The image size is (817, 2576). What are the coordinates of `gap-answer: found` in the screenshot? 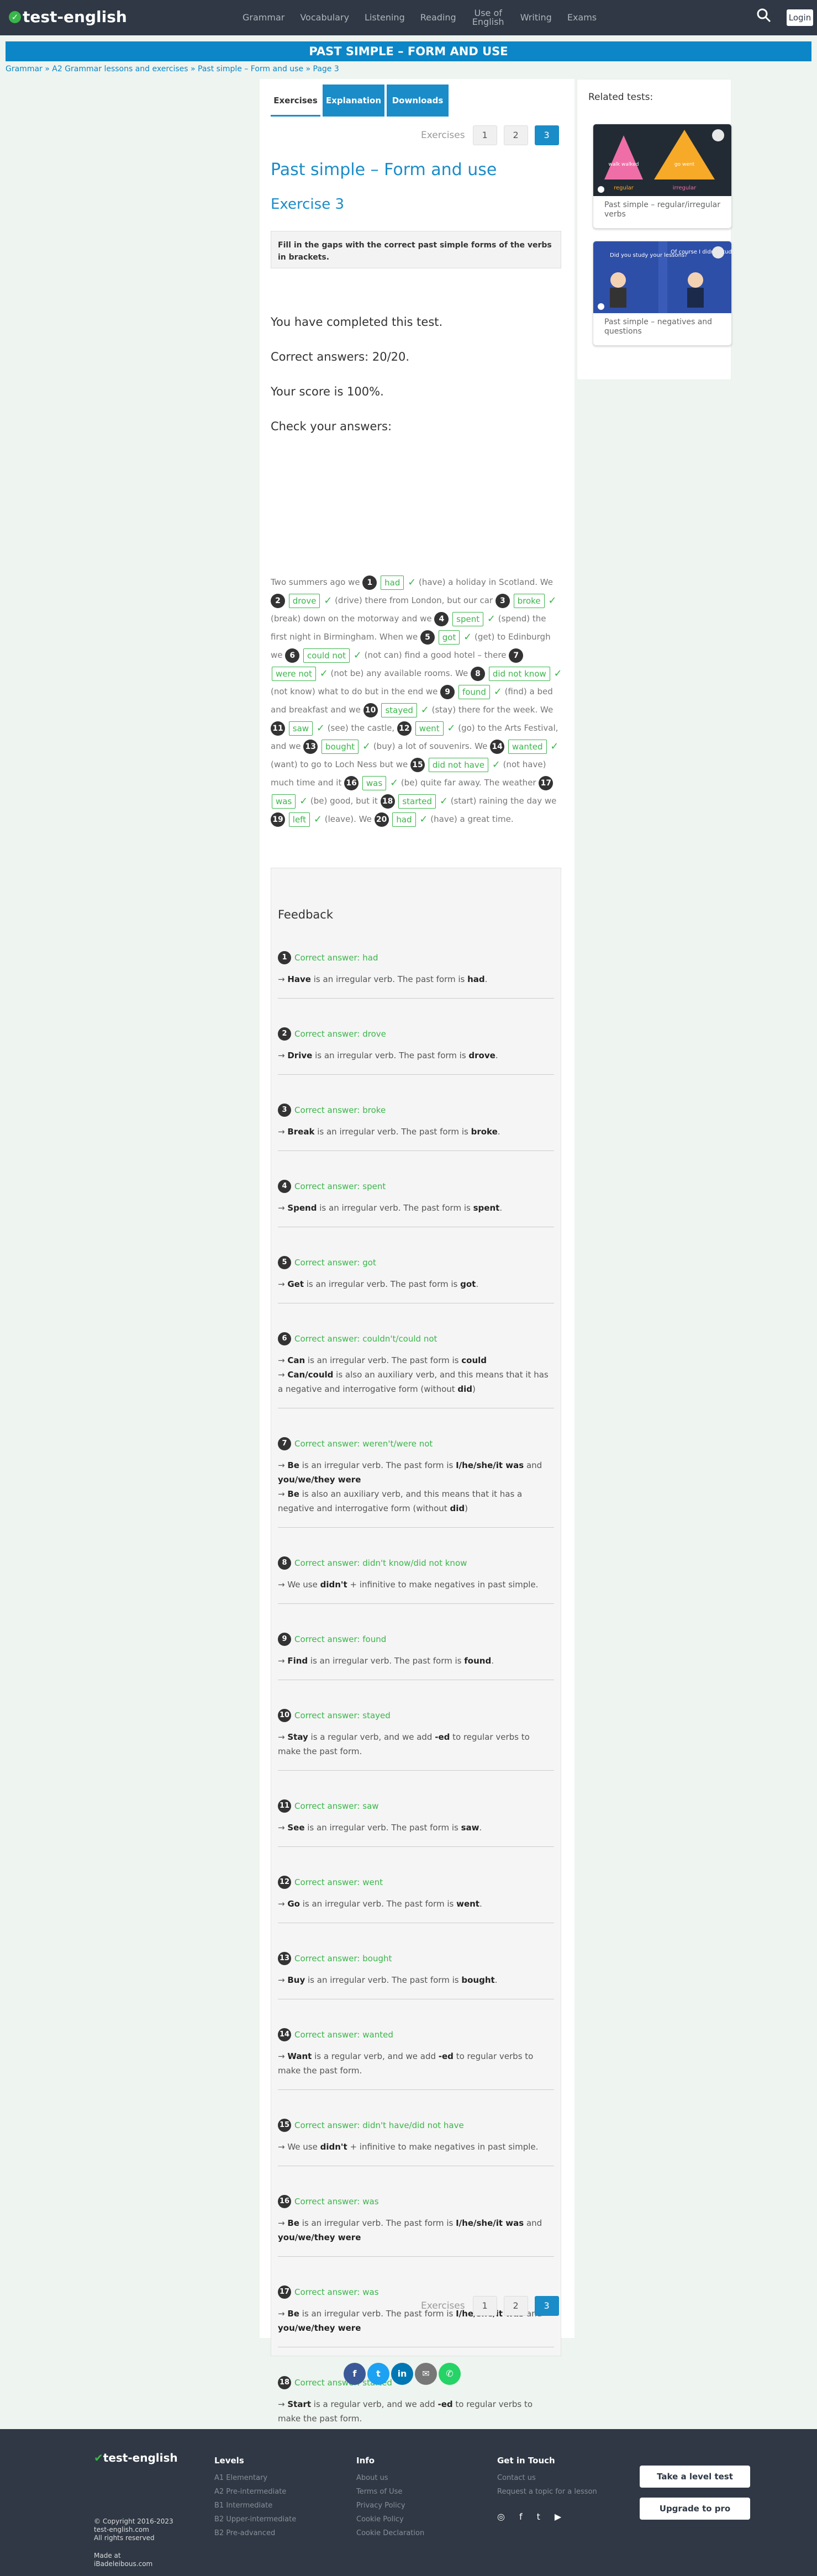 It's located at (474, 691).